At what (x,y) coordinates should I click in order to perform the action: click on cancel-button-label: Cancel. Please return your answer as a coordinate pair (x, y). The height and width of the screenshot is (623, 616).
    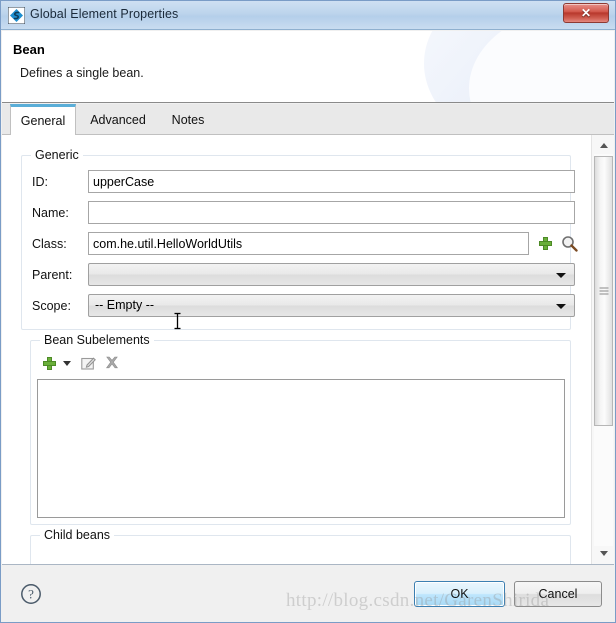
    Looking at the image, I should click on (558, 594).